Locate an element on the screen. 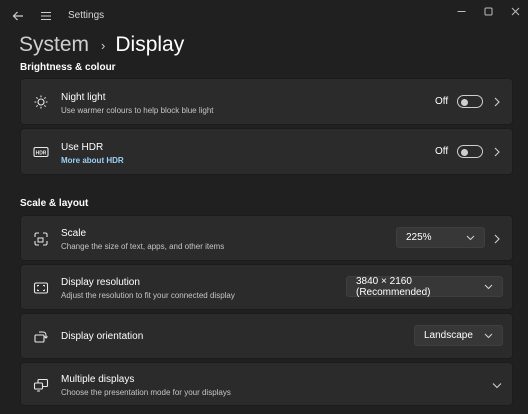  app-title: Settings is located at coordinates (86, 15).